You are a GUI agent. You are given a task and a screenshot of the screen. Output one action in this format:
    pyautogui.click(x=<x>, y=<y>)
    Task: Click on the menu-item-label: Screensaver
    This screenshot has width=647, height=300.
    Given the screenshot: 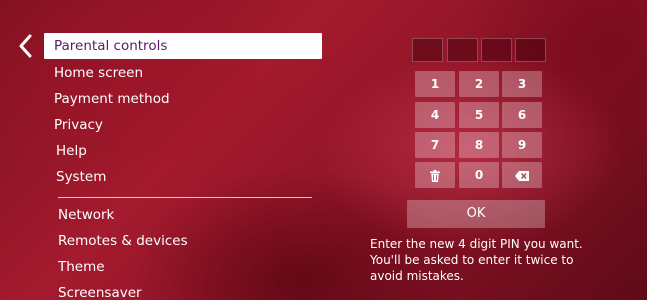 What is the action you would take?
    pyautogui.click(x=100, y=292)
    